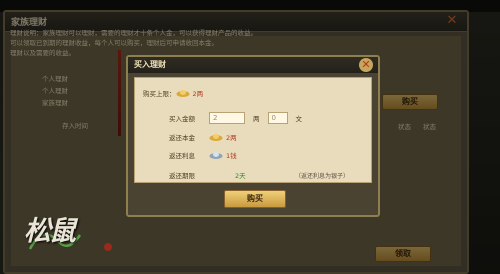 This screenshot has height=274, width=500. Describe the element at coordinates (198, 94) in the screenshot. I see `purchase-limit-value: 2两` at that location.